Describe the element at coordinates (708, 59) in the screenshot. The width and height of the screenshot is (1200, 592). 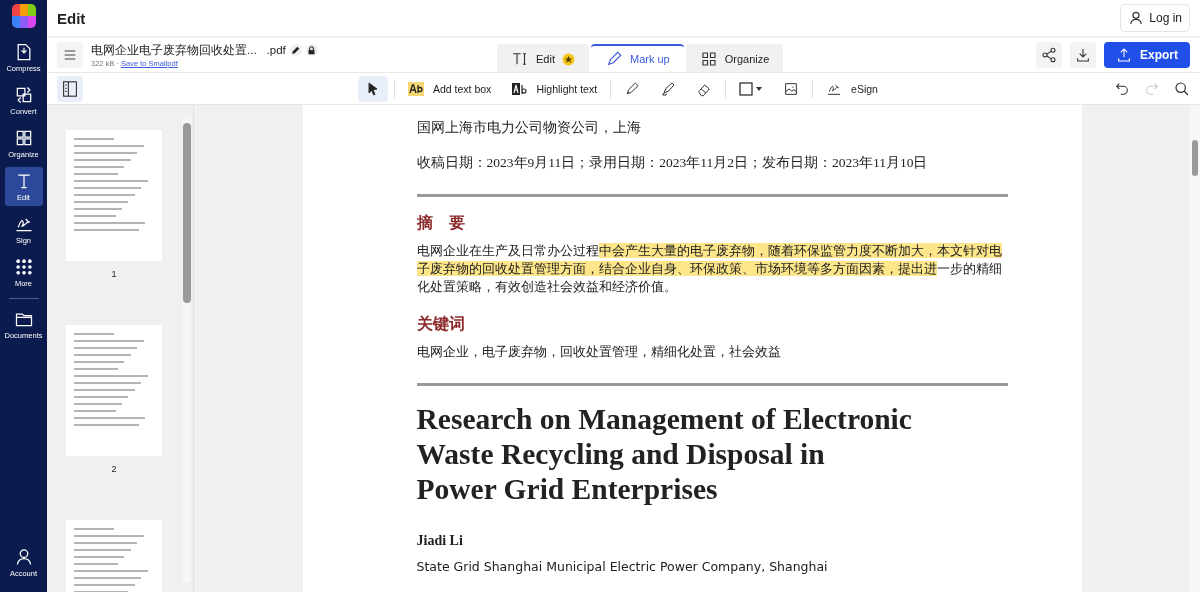
I see `grid-icon` at that location.